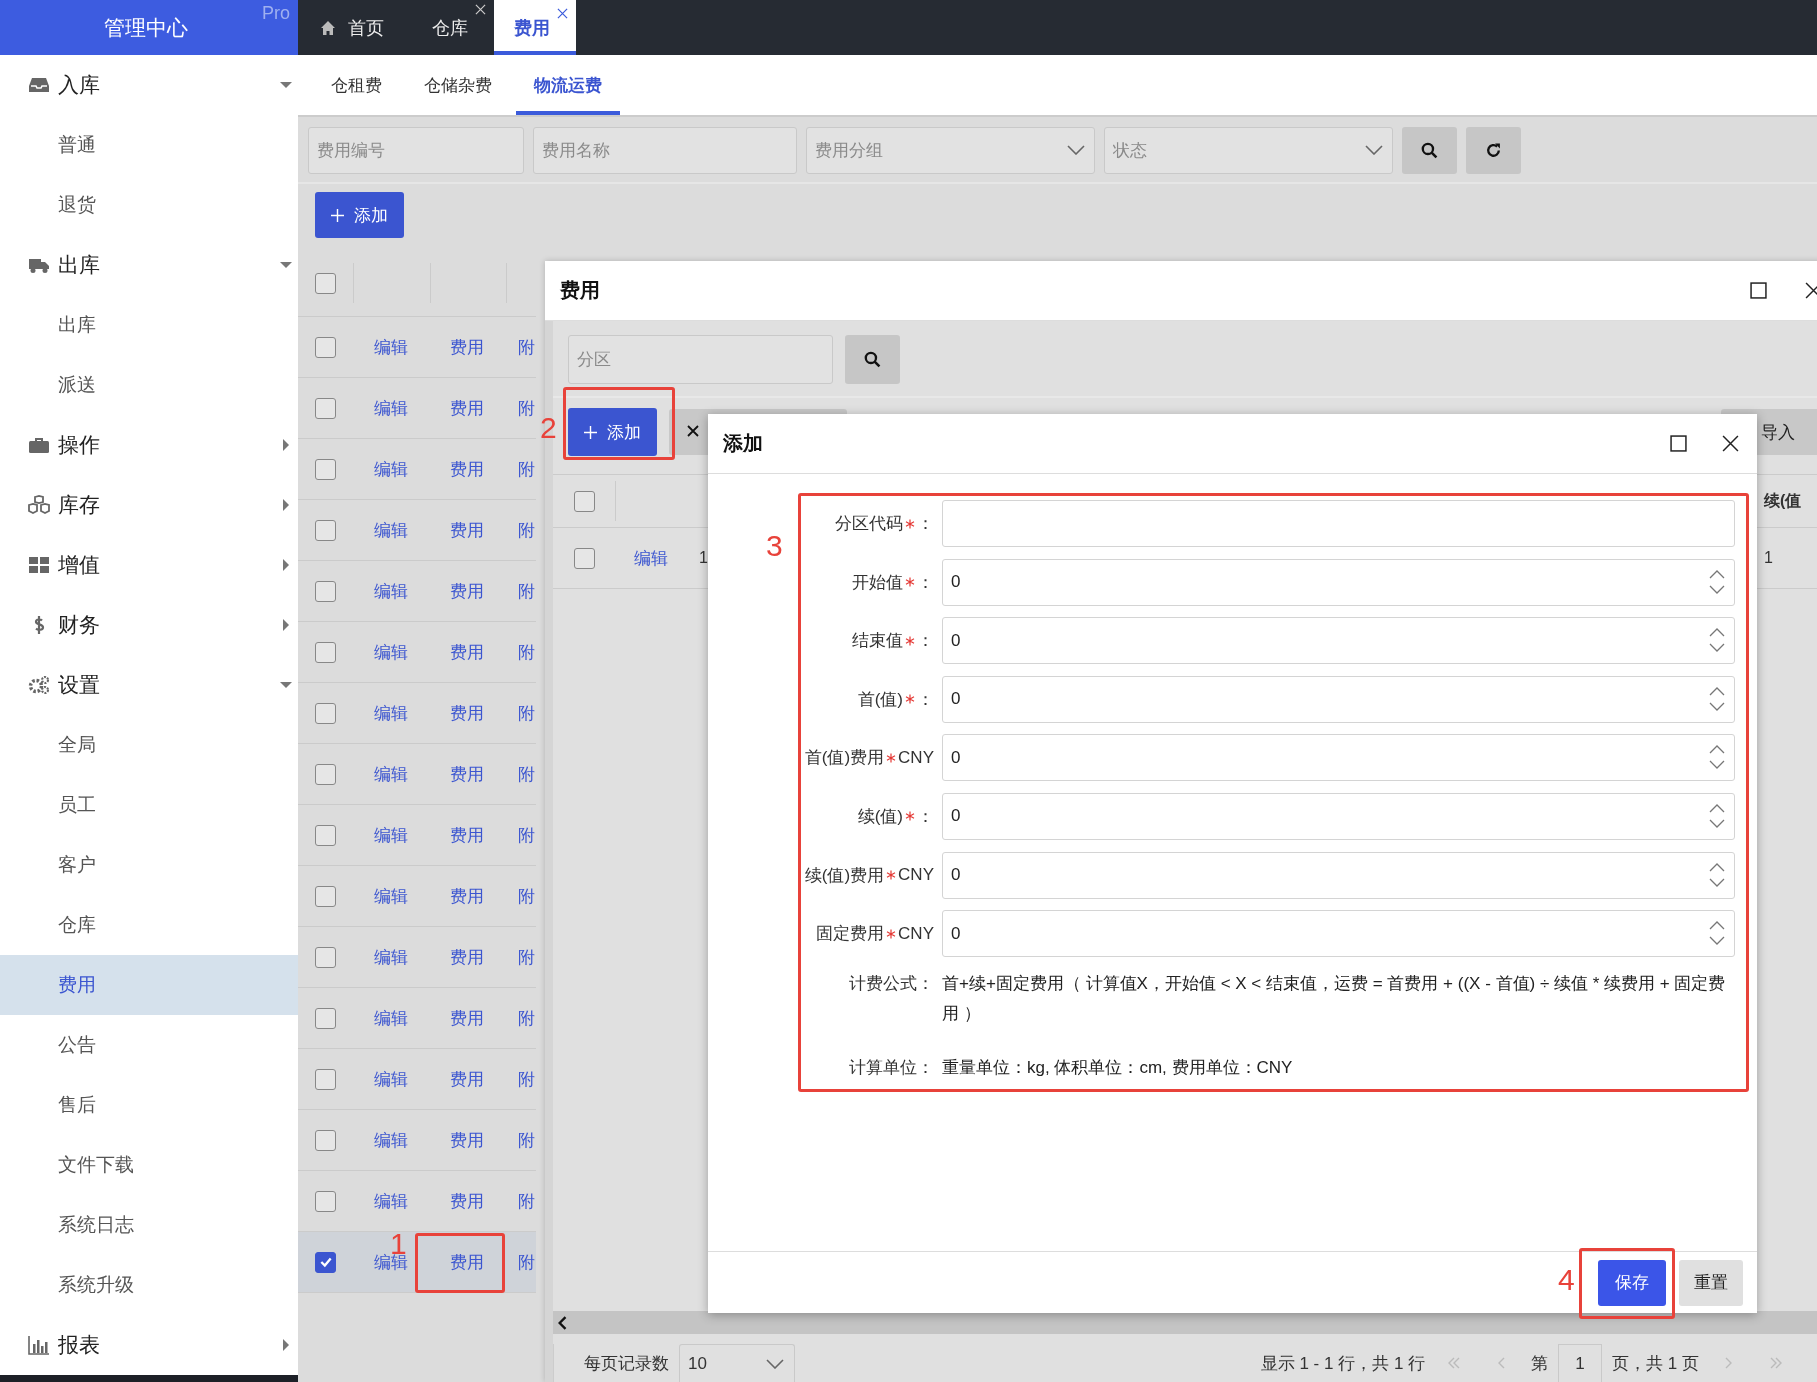  Describe the element at coordinates (700, 359) in the screenshot. I see `input-field: 分区` at that location.